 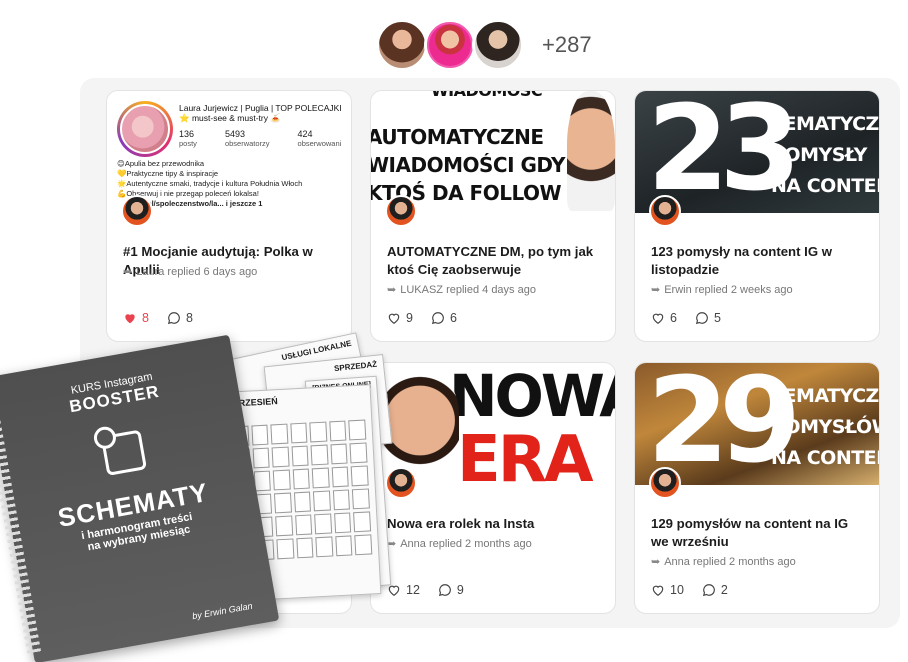 What do you see at coordinates (229, 488) in the screenshot?
I see `post-card` at bounding box center [229, 488].